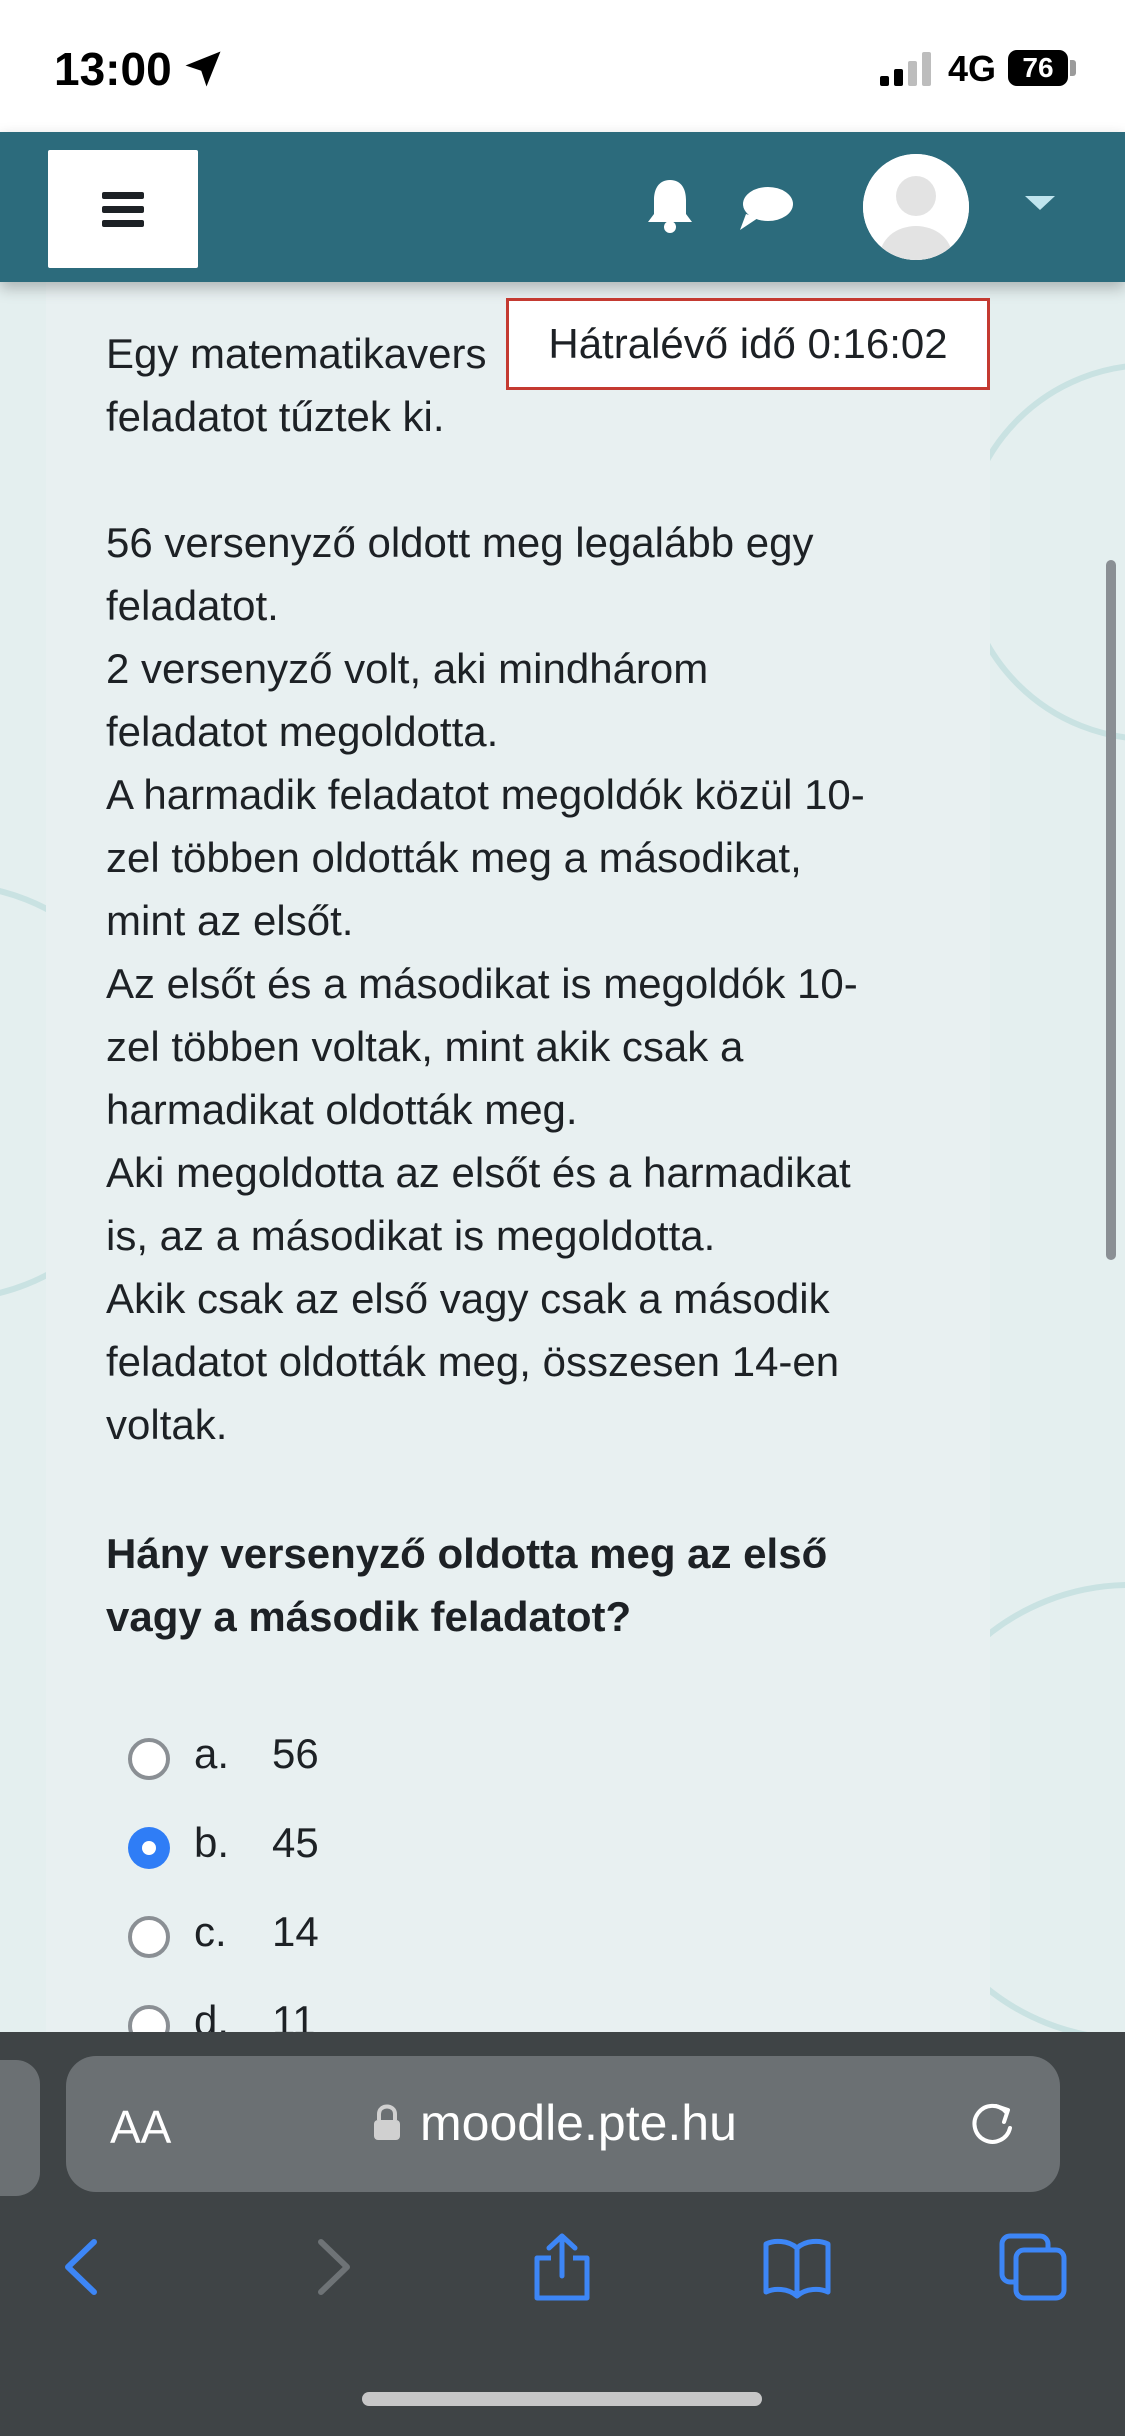 The image size is (1125, 2436). Describe the element at coordinates (212, 1842) in the screenshot. I see `option-letter: b.` at that location.